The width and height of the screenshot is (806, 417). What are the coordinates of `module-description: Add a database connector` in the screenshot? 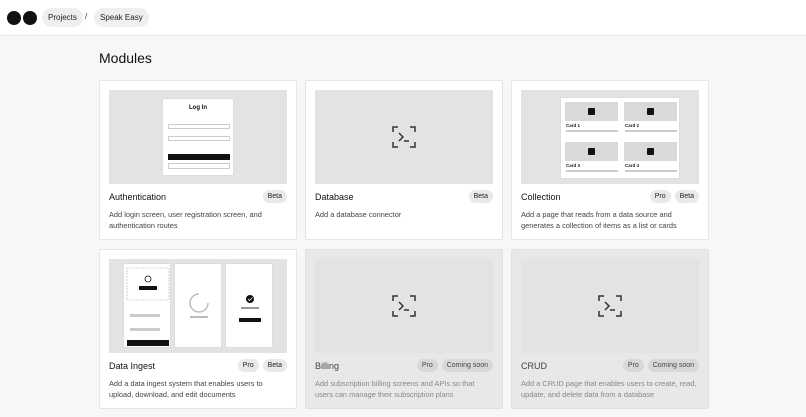 It's located at (358, 214).